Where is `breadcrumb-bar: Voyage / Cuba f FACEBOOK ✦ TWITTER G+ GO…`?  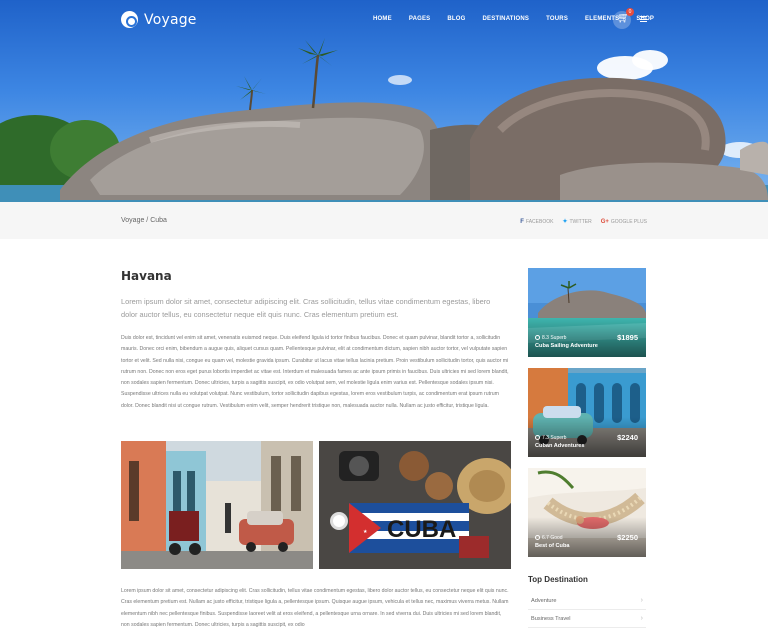 breadcrumb-bar: Voyage / Cuba f FACEBOOK ✦ TWITTER G+ GO… is located at coordinates (384, 220).